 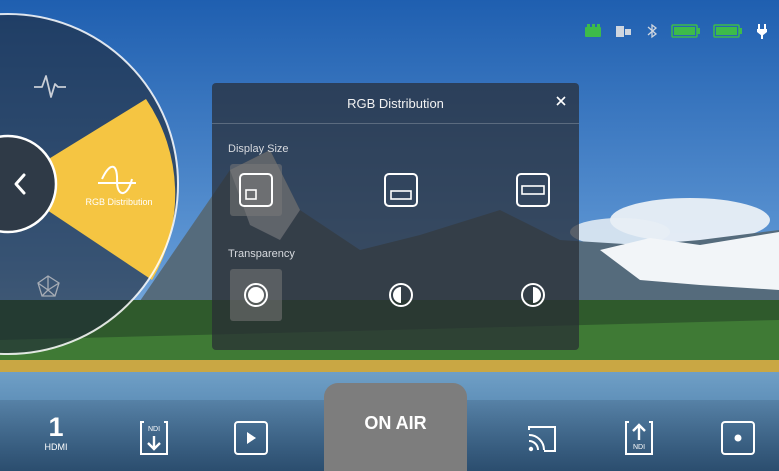 I want to click on play-button, so click(x=251, y=438).